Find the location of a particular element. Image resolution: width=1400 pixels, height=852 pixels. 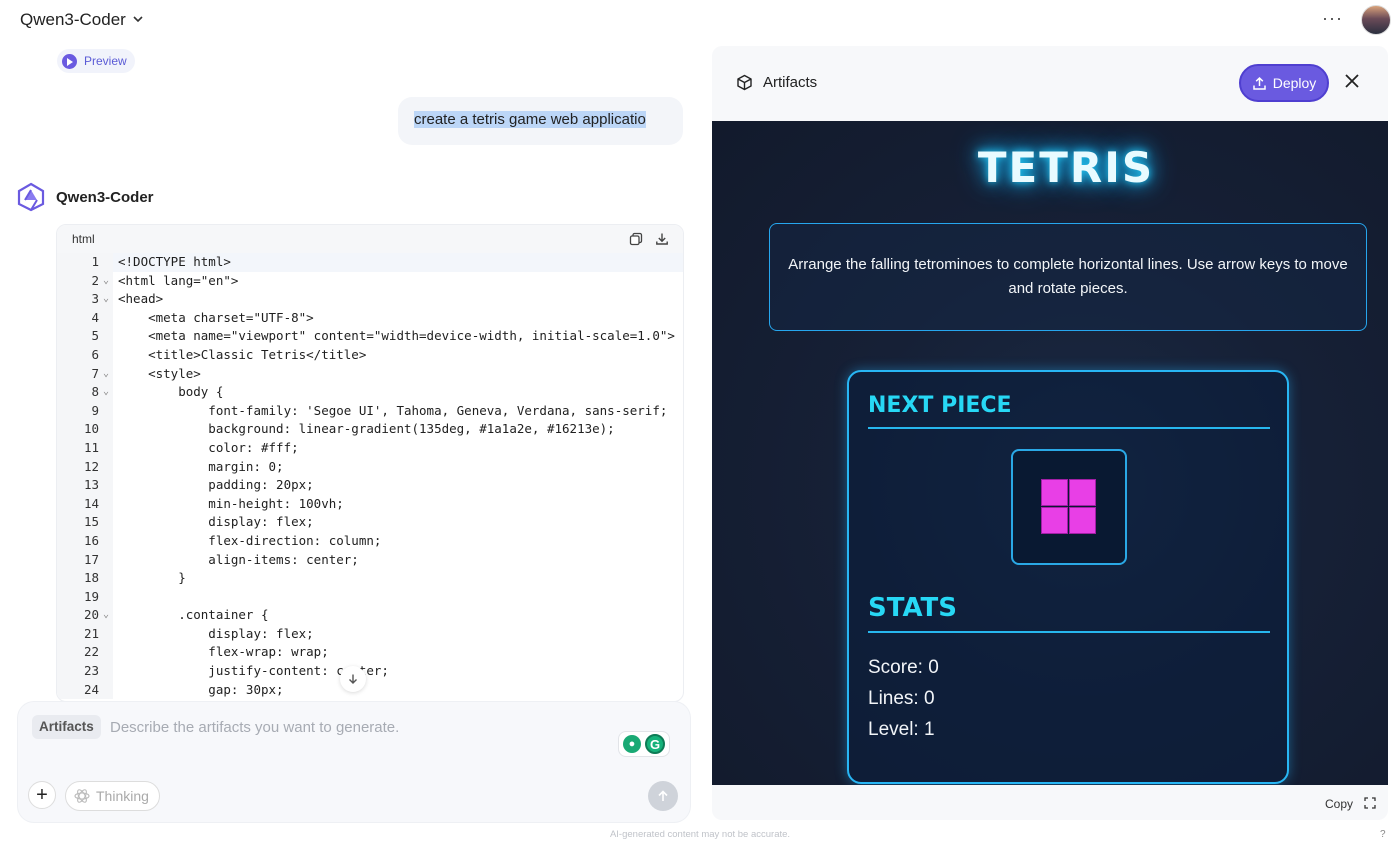

code-line: 6 <title>Classic Tetris</title> is located at coordinates (370, 355).